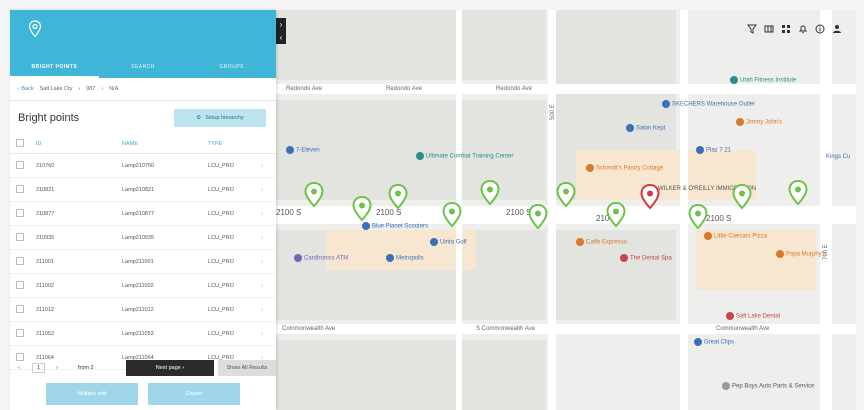 Image resolution: width=864 pixels, height=410 pixels. I want to click on table-row: 211002 Lamp211002 LCU_PRO ›, so click(143, 285).